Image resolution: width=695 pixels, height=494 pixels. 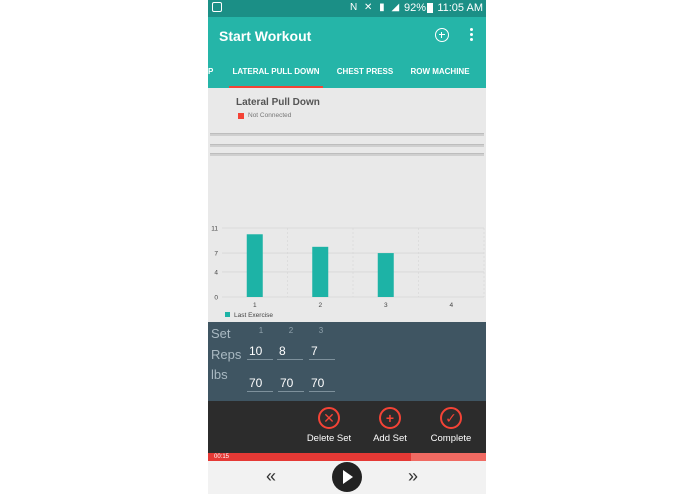 I want to click on legend-swatch, so click(x=227, y=314).